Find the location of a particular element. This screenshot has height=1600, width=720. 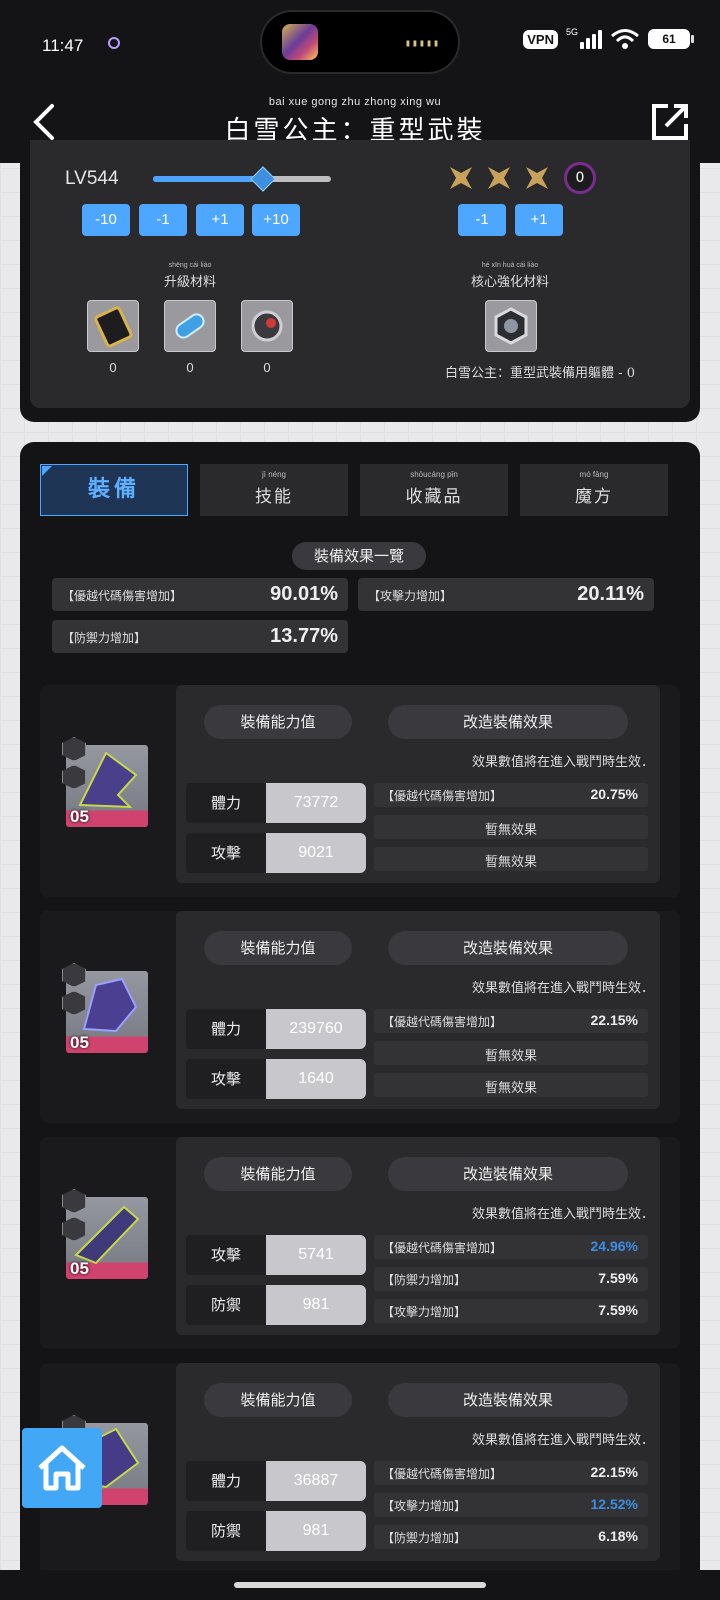

effect-row: 【攻擊力增加】 12.52% is located at coordinates (511, 1505).